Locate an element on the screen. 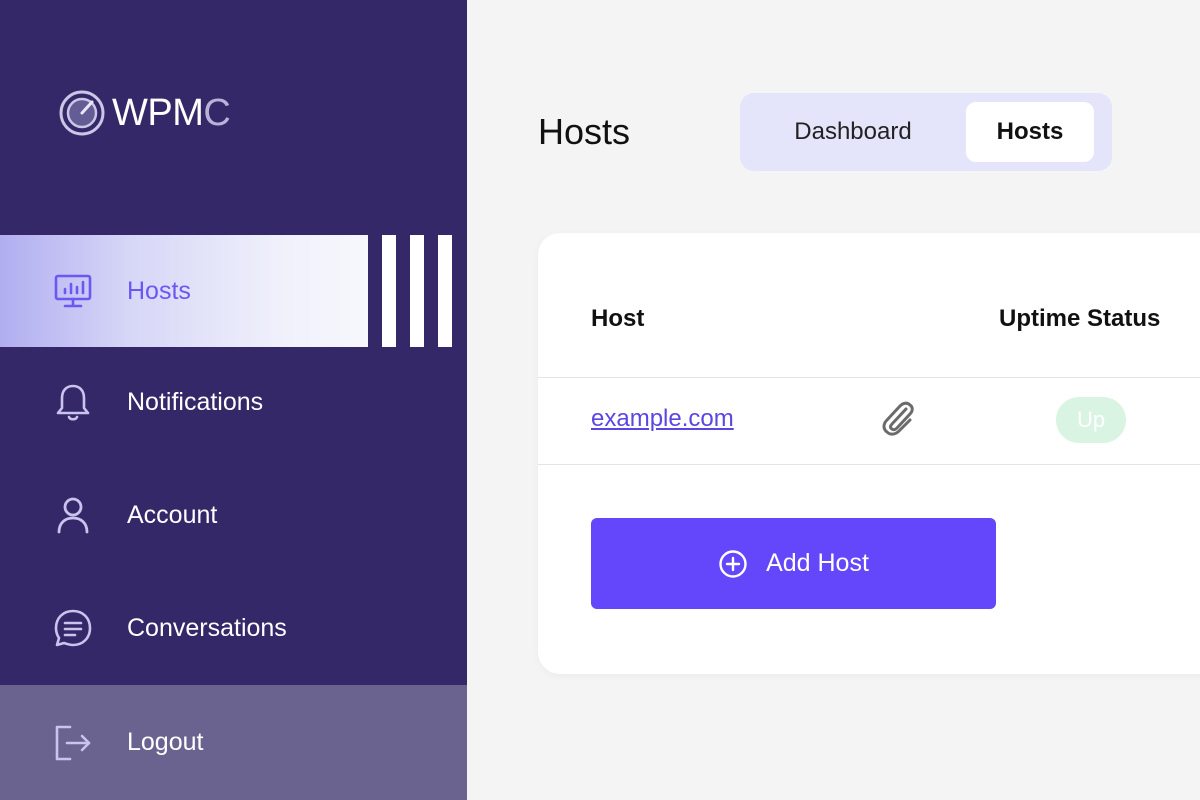  host-link: example.com is located at coordinates (662, 419).